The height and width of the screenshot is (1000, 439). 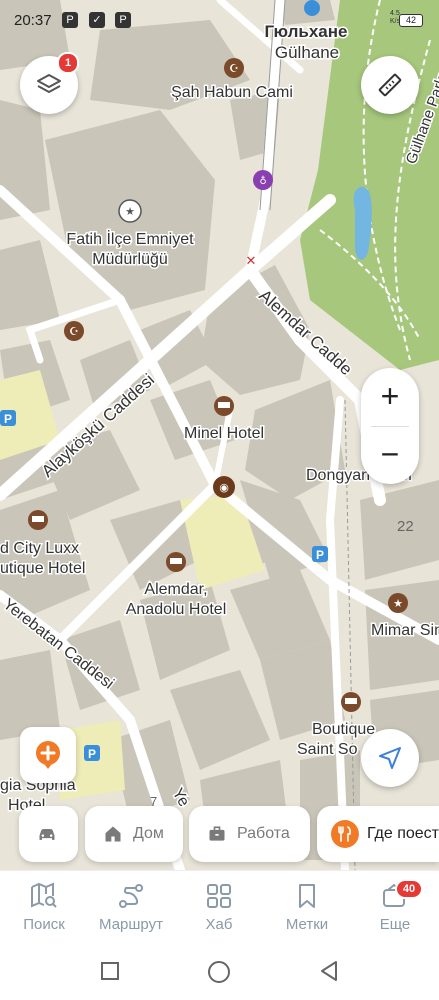 I want to click on zoom-control: + −, so click(x=390, y=426).